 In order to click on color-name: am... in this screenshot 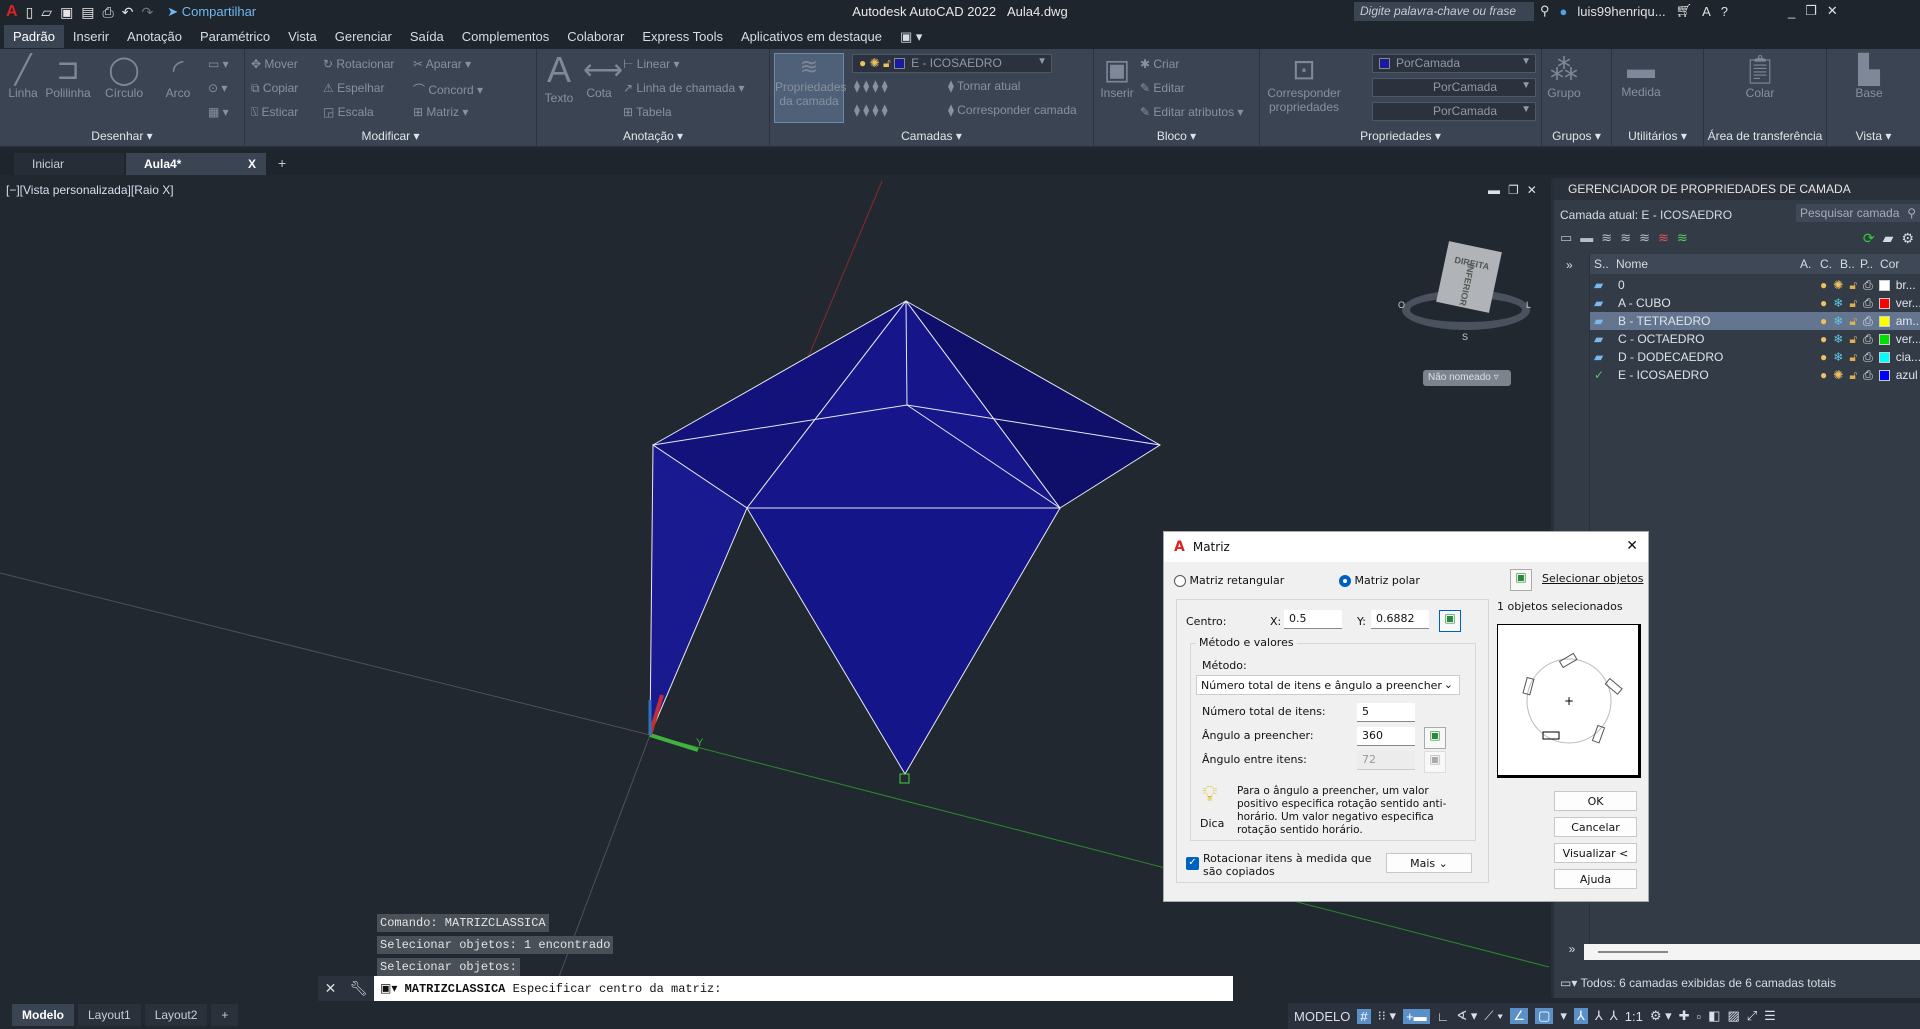, I will do `click(1908, 321)`.